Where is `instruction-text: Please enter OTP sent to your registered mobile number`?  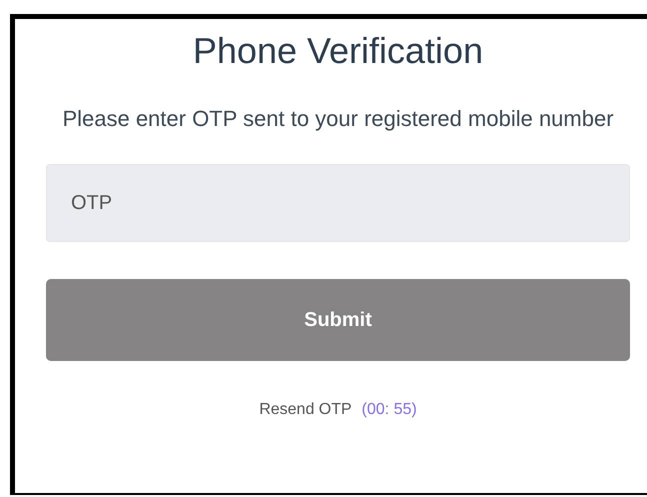 instruction-text: Please enter OTP sent to your registered mobile number is located at coordinates (338, 119).